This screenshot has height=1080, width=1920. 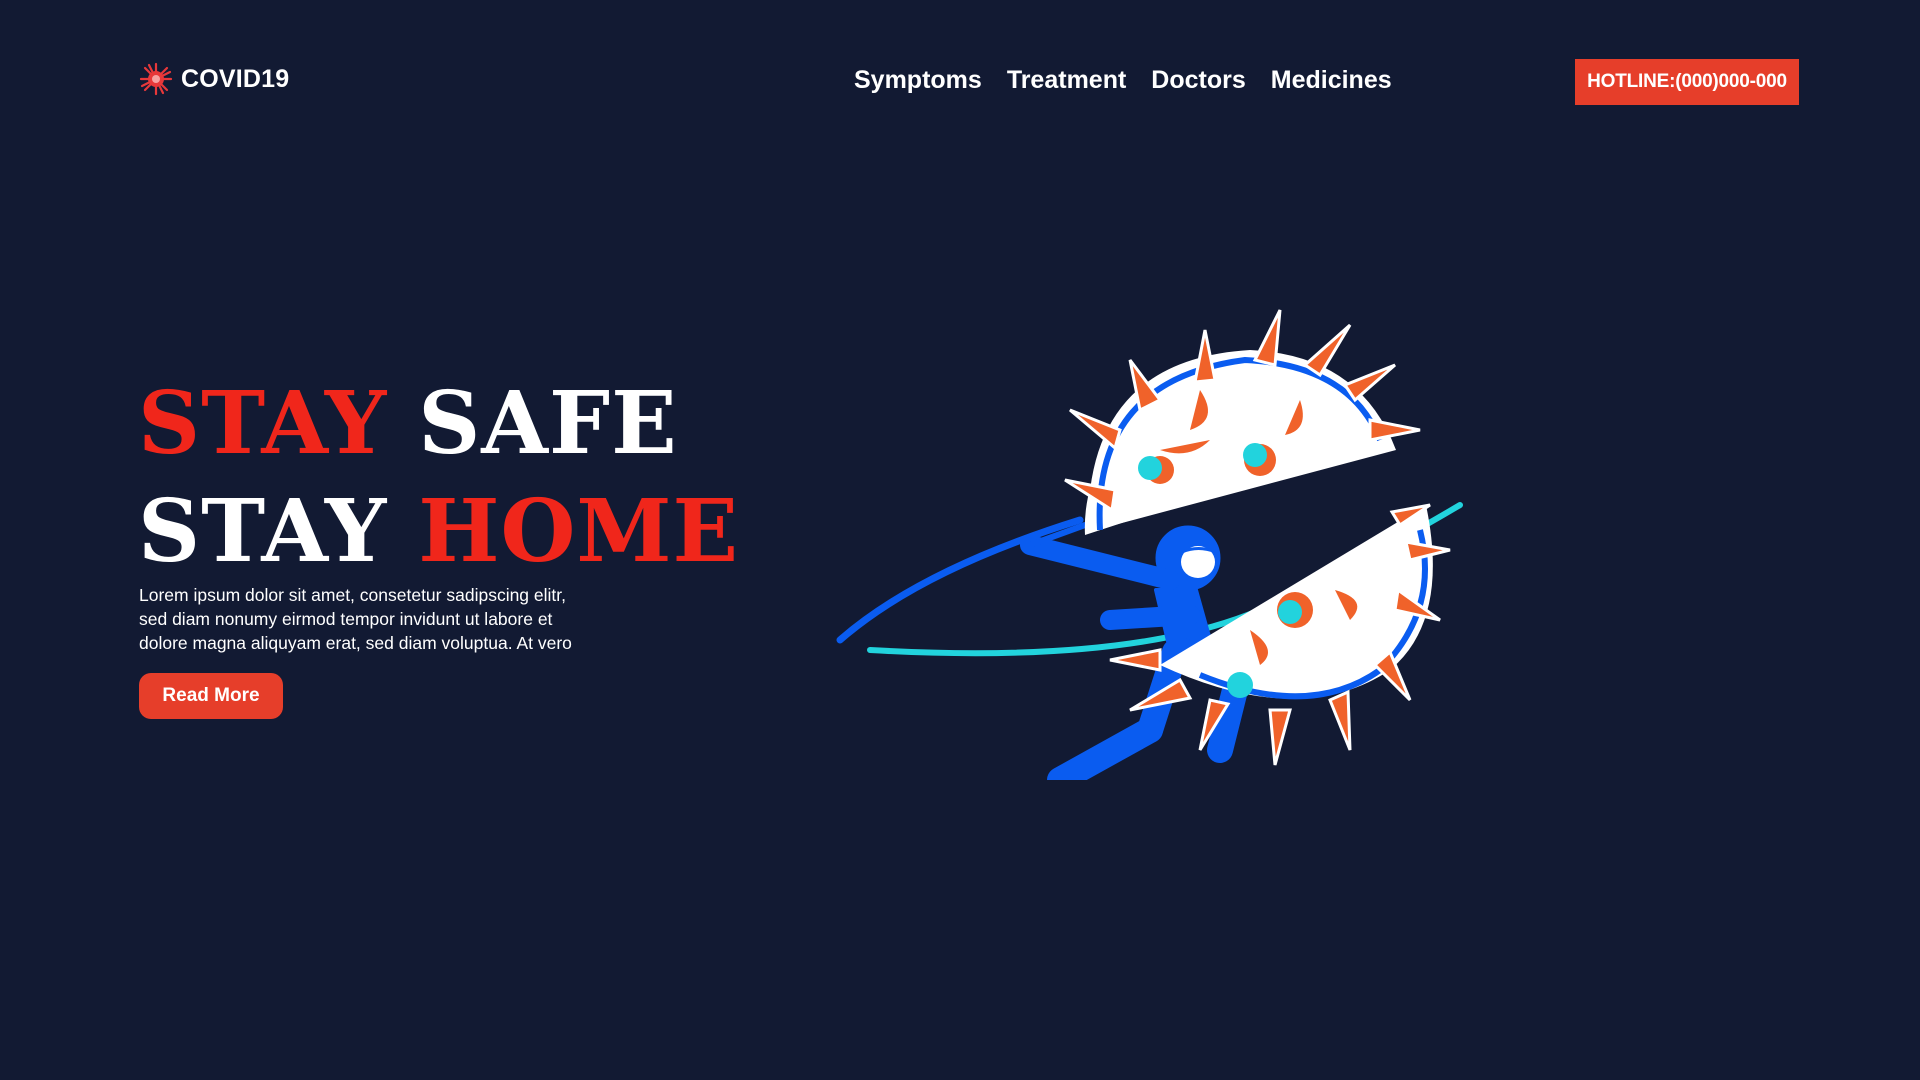 I want to click on virus-upper-half, so click(x=1242, y=422).